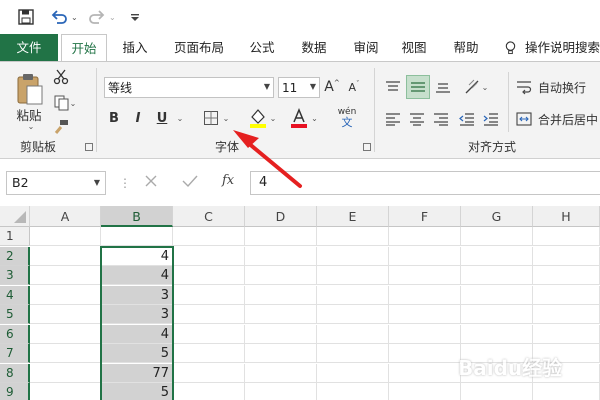 The width and height of the screenshot is (600, 400). Describe the element at coordinates (56, 183) in the screenshot. I see `name-box: B2 ▼` at that location.